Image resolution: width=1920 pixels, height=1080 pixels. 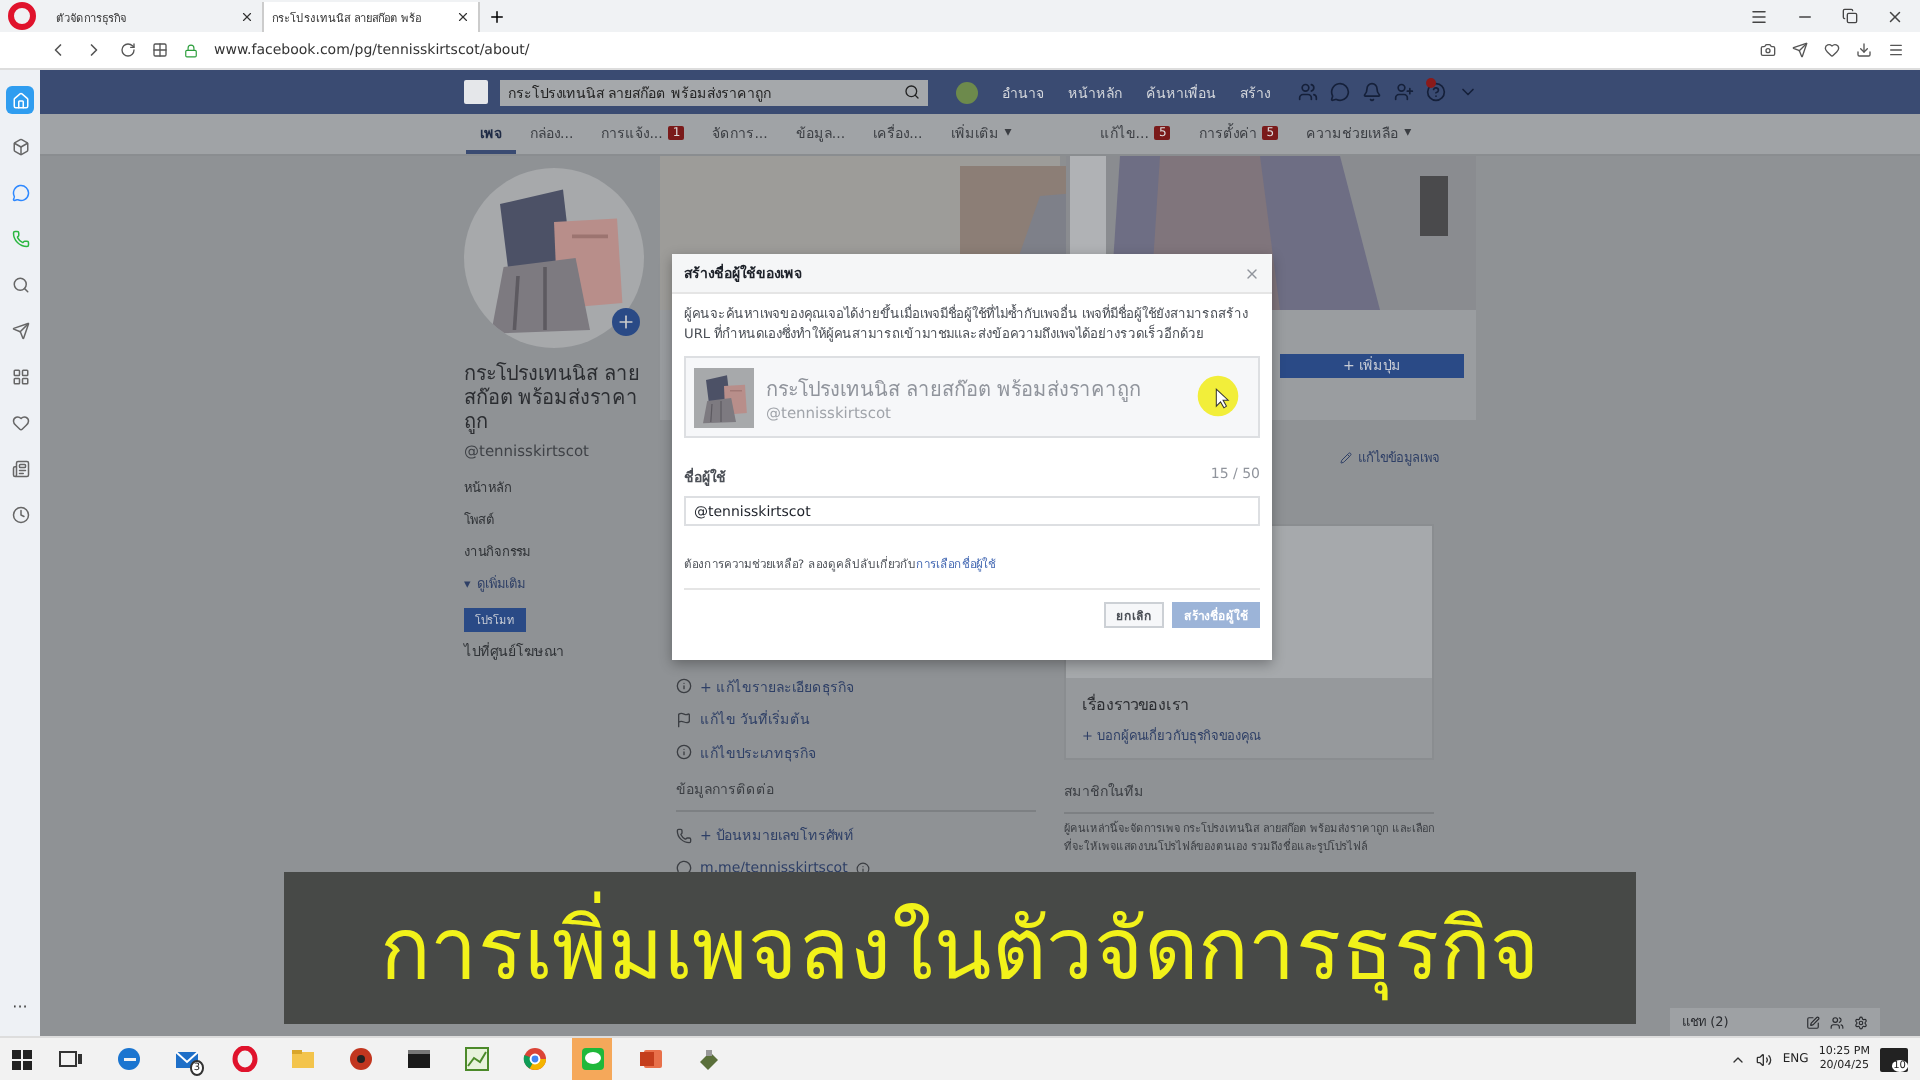 What do you see at coordinates (128, 50) in the screenshot?
I see `reload-icon` at bounding box center [128, 50].